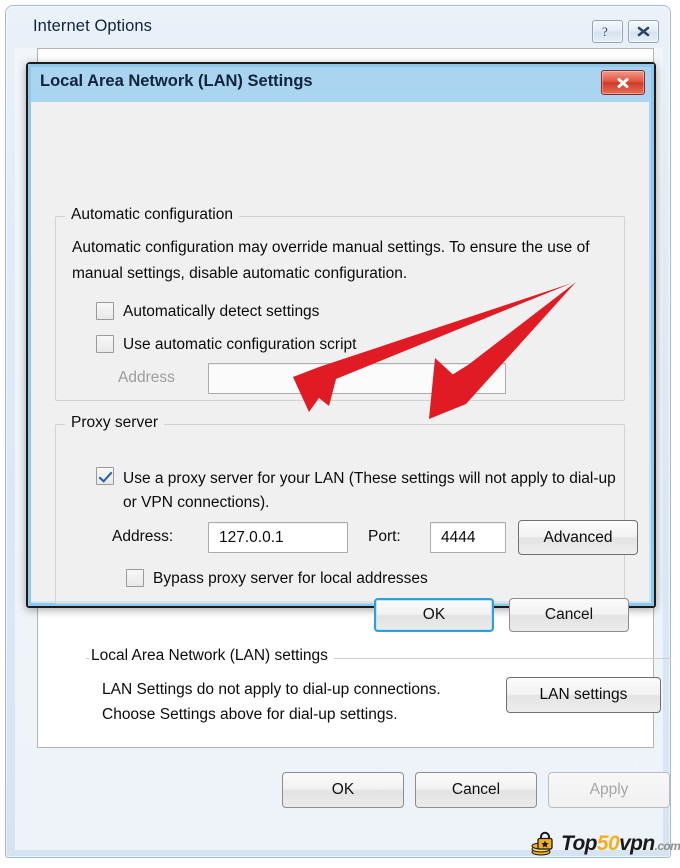 Image resolution: width=680 pixels, height=868 pixels. Describe the element at coordinates (667, 845) in the screenshot. I see `watermark-com: .com` at that location.